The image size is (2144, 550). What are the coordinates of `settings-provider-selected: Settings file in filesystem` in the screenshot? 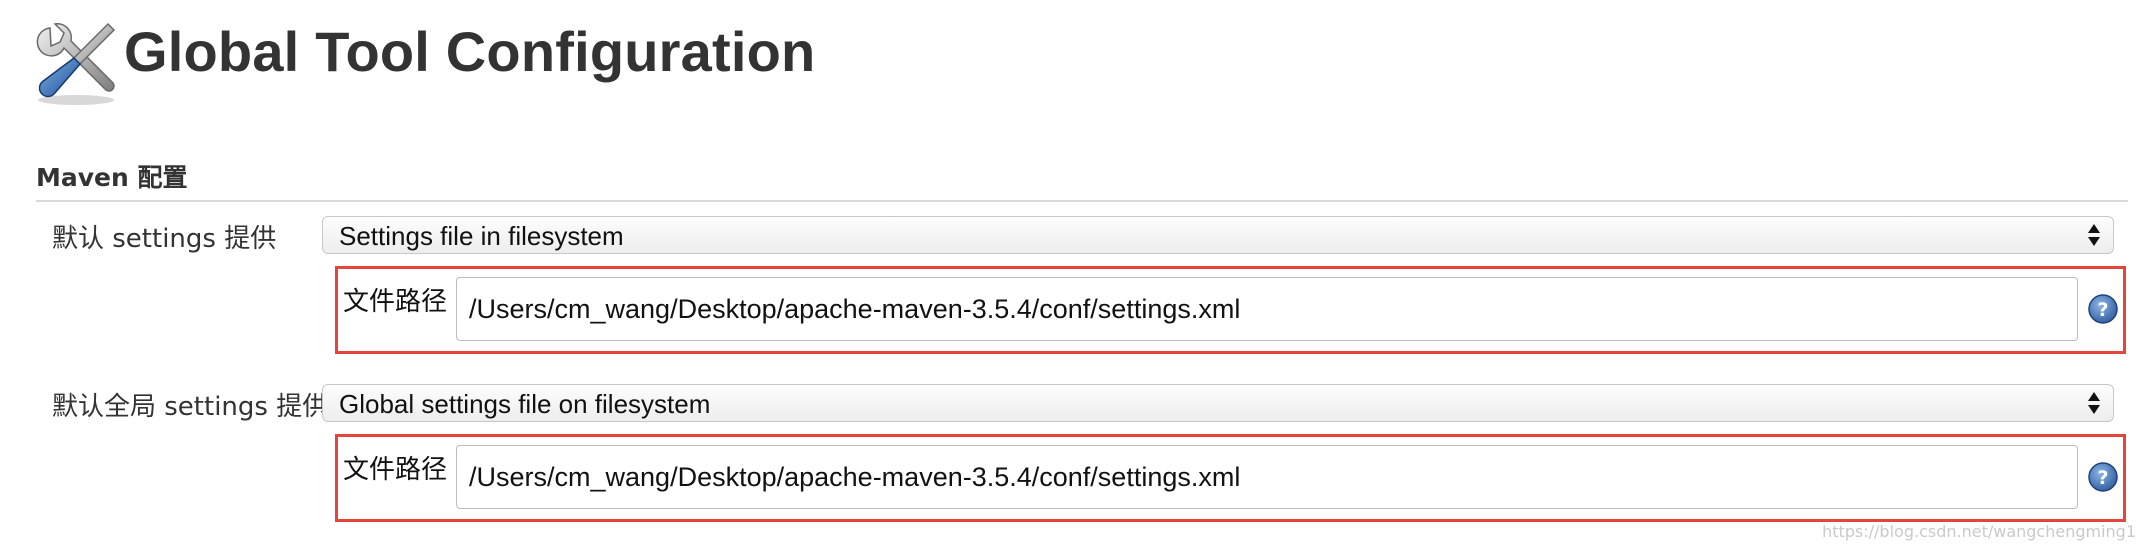 It's located at (481, 236).